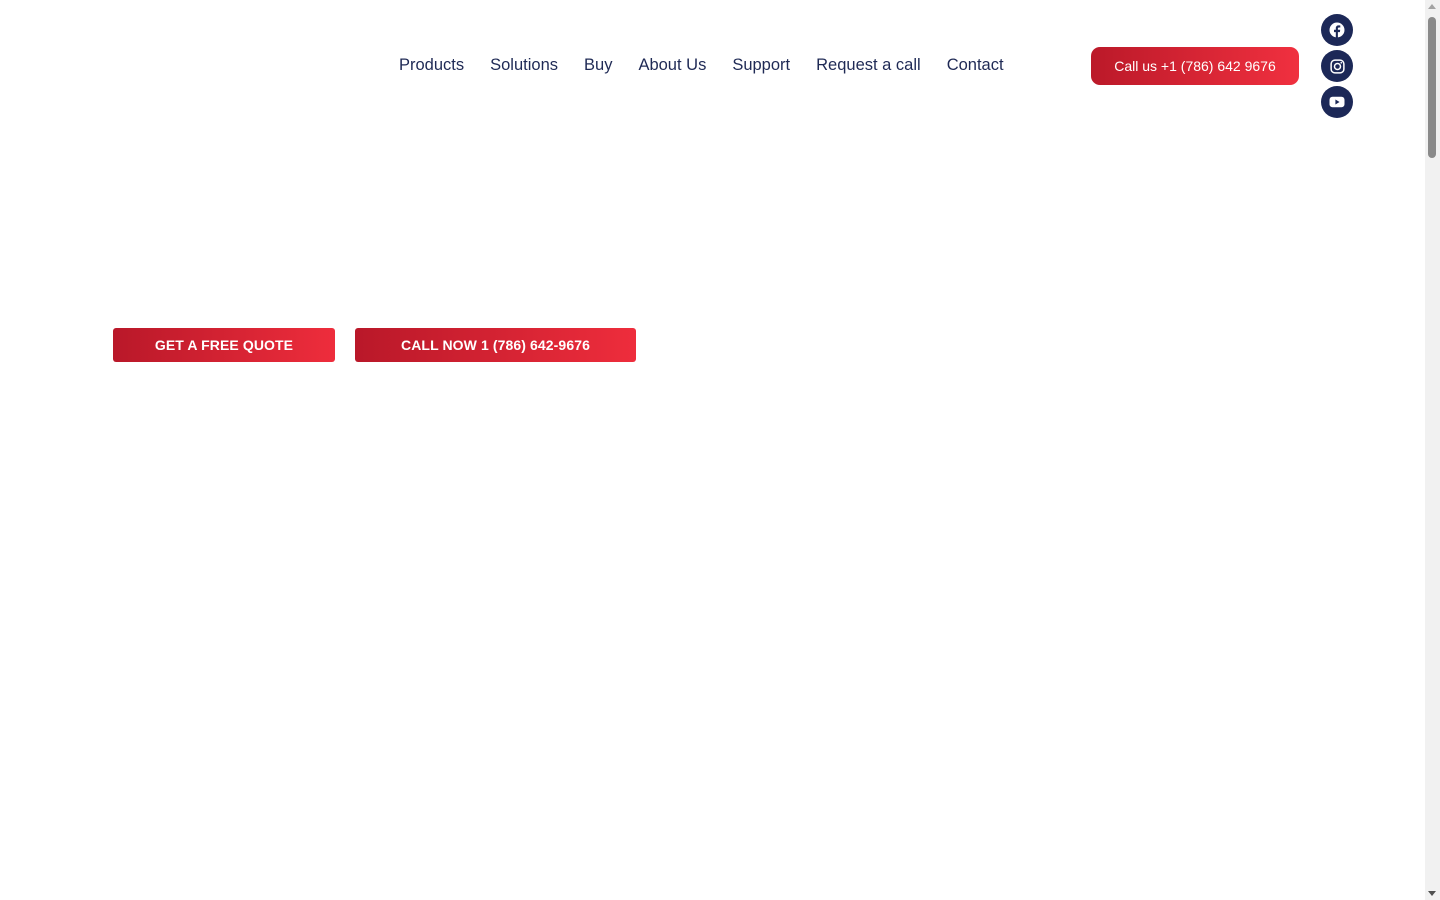 The height and width of the screenshot is (900, 1440). Describe the element at coordinates (1432, 450) in the screenshot. I see `page-scrollbar` at that location.